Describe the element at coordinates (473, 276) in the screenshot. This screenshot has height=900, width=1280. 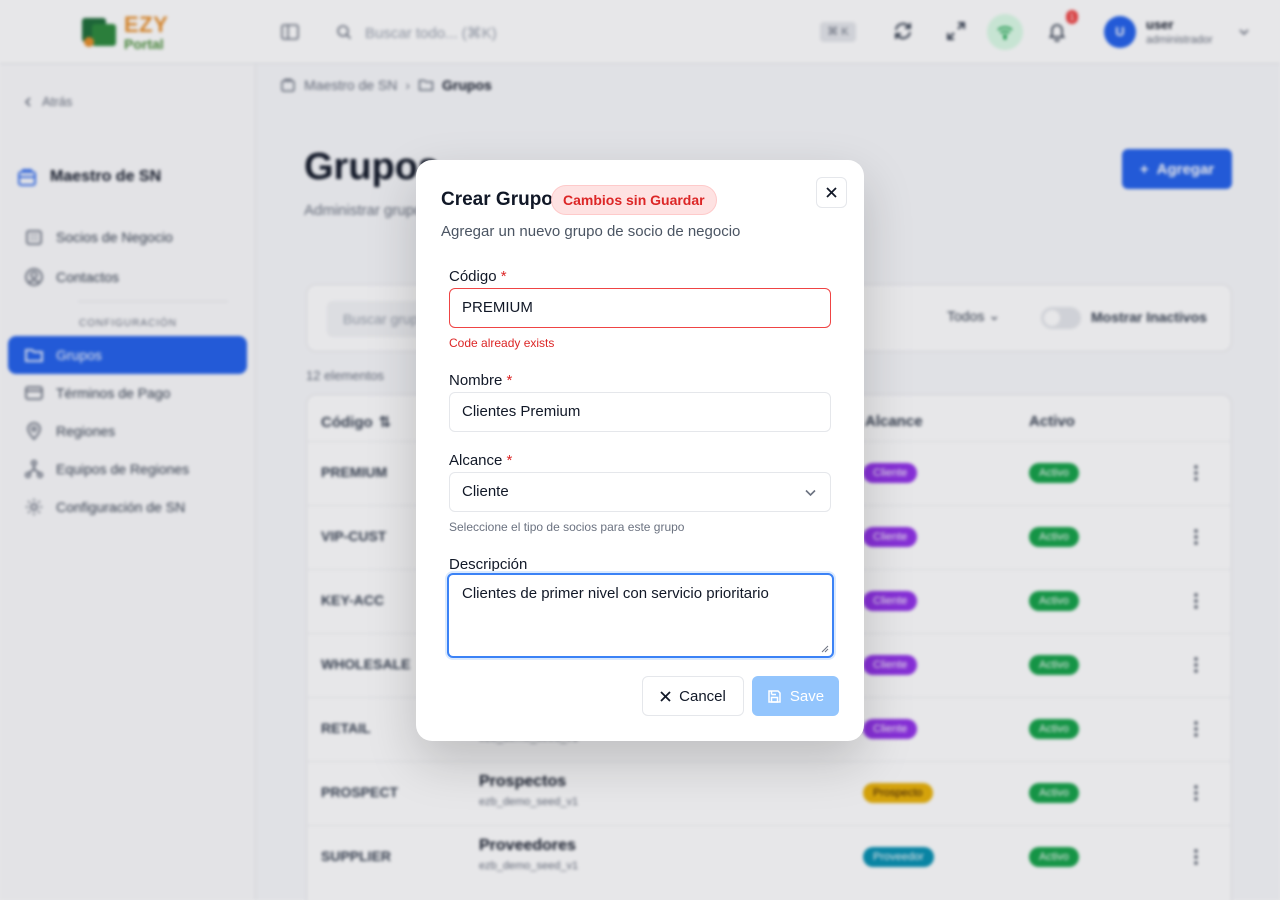
I see `code-label-text: Código` at that location.